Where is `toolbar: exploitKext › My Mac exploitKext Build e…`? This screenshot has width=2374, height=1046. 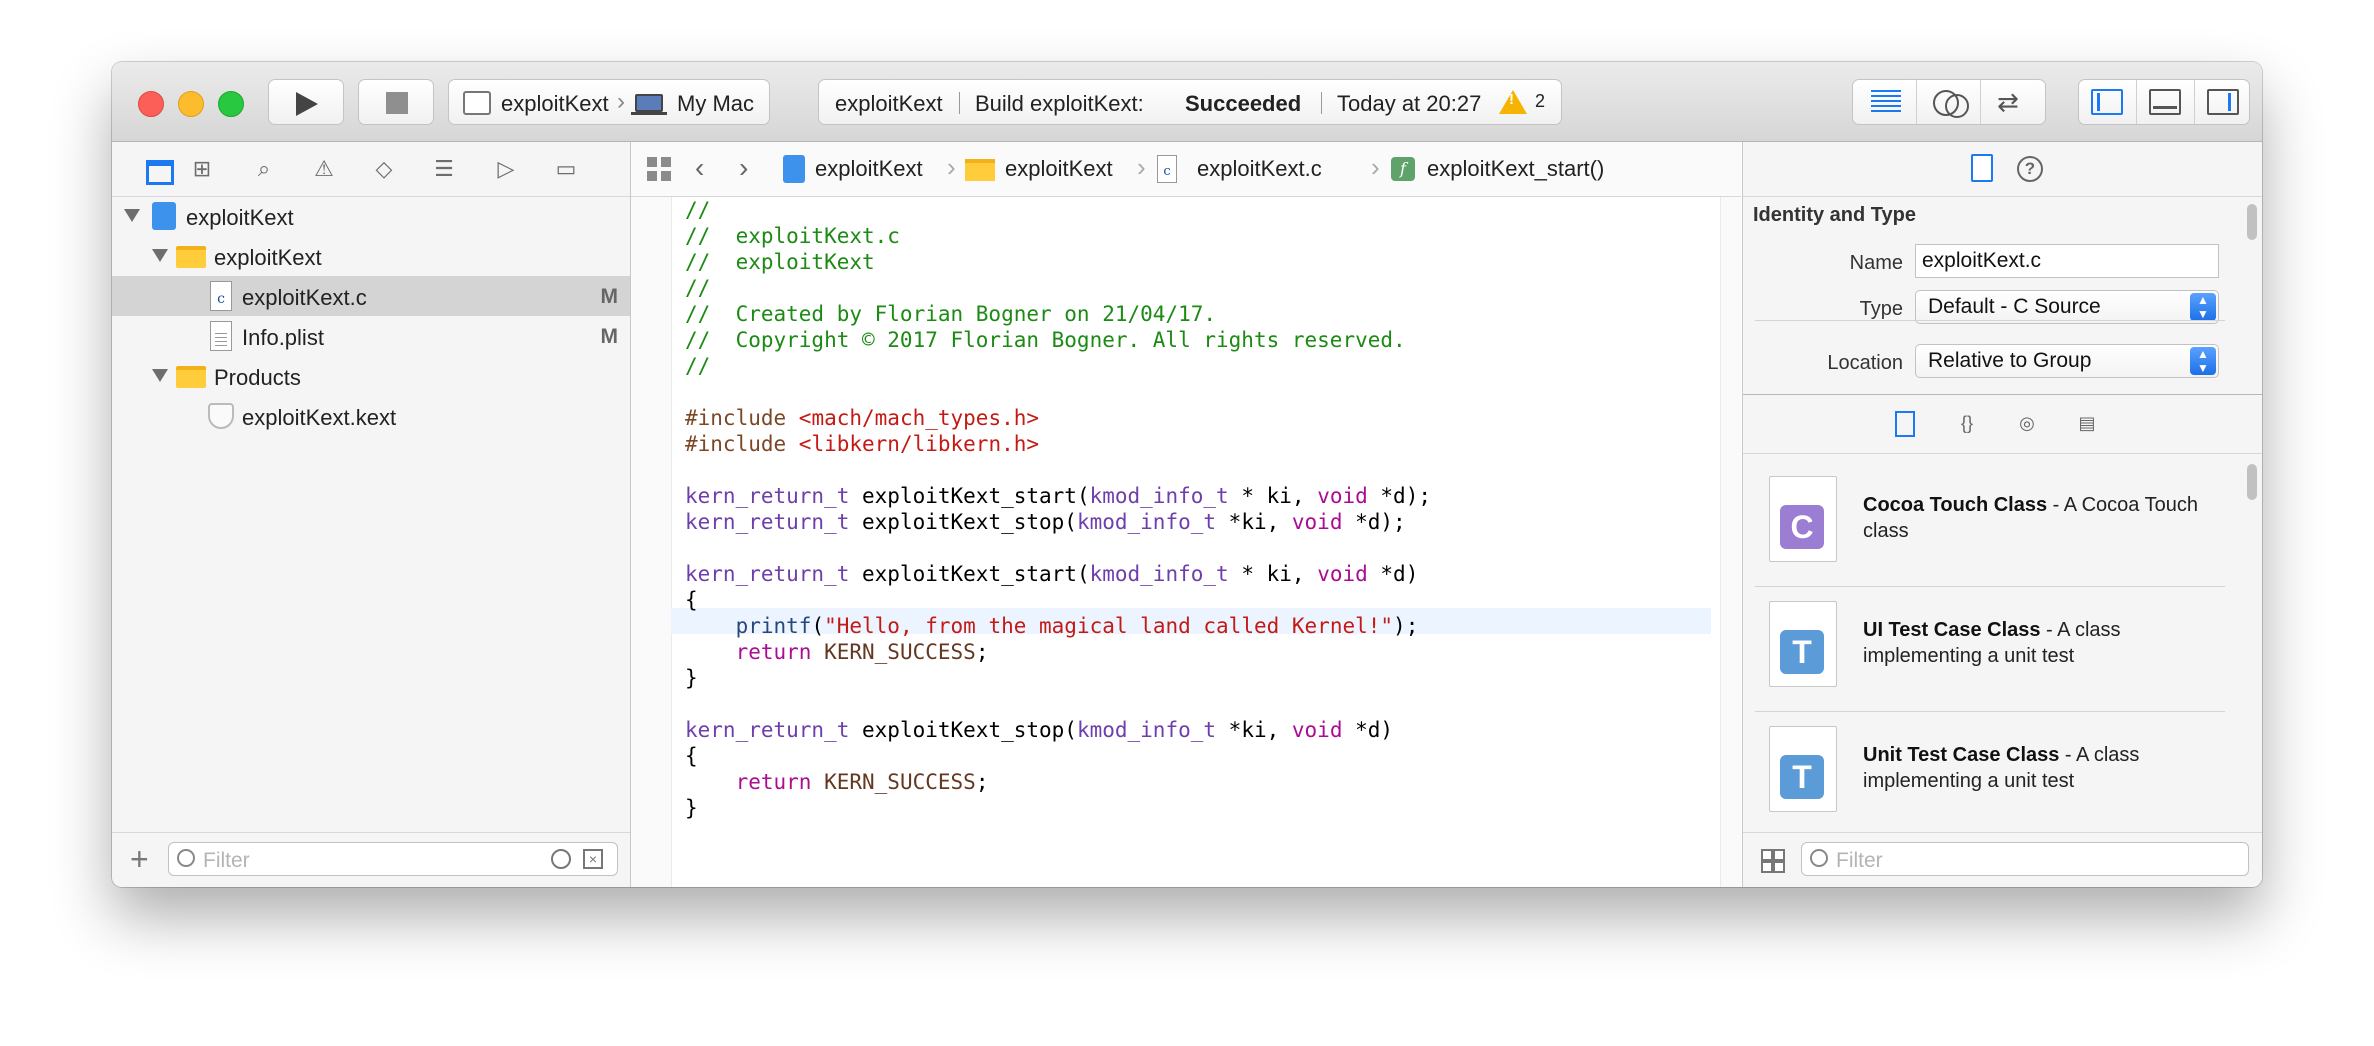 toolbar: exploitKext › My Mac exploitKext Build e… is located at coordinates (1187, 102).